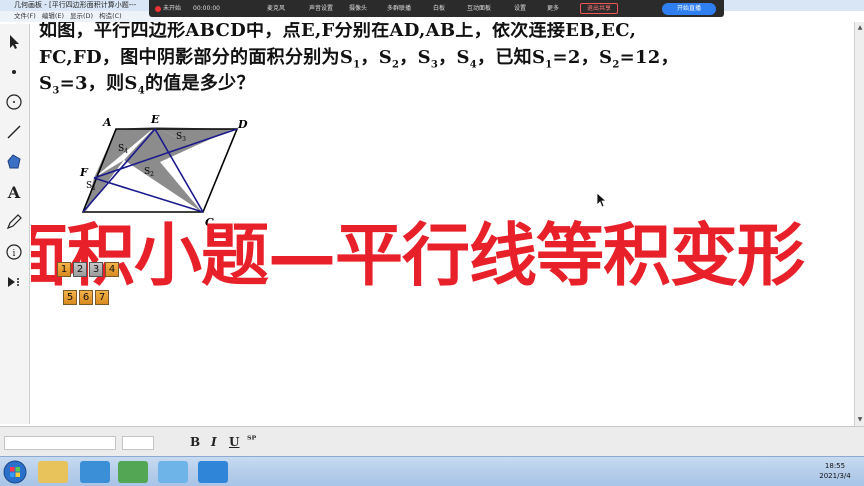 This screenshot has width=864, height=486. Describe the element at coordinates (102, 297) in the screenshot. I see `step-button-7: 7` at that location.